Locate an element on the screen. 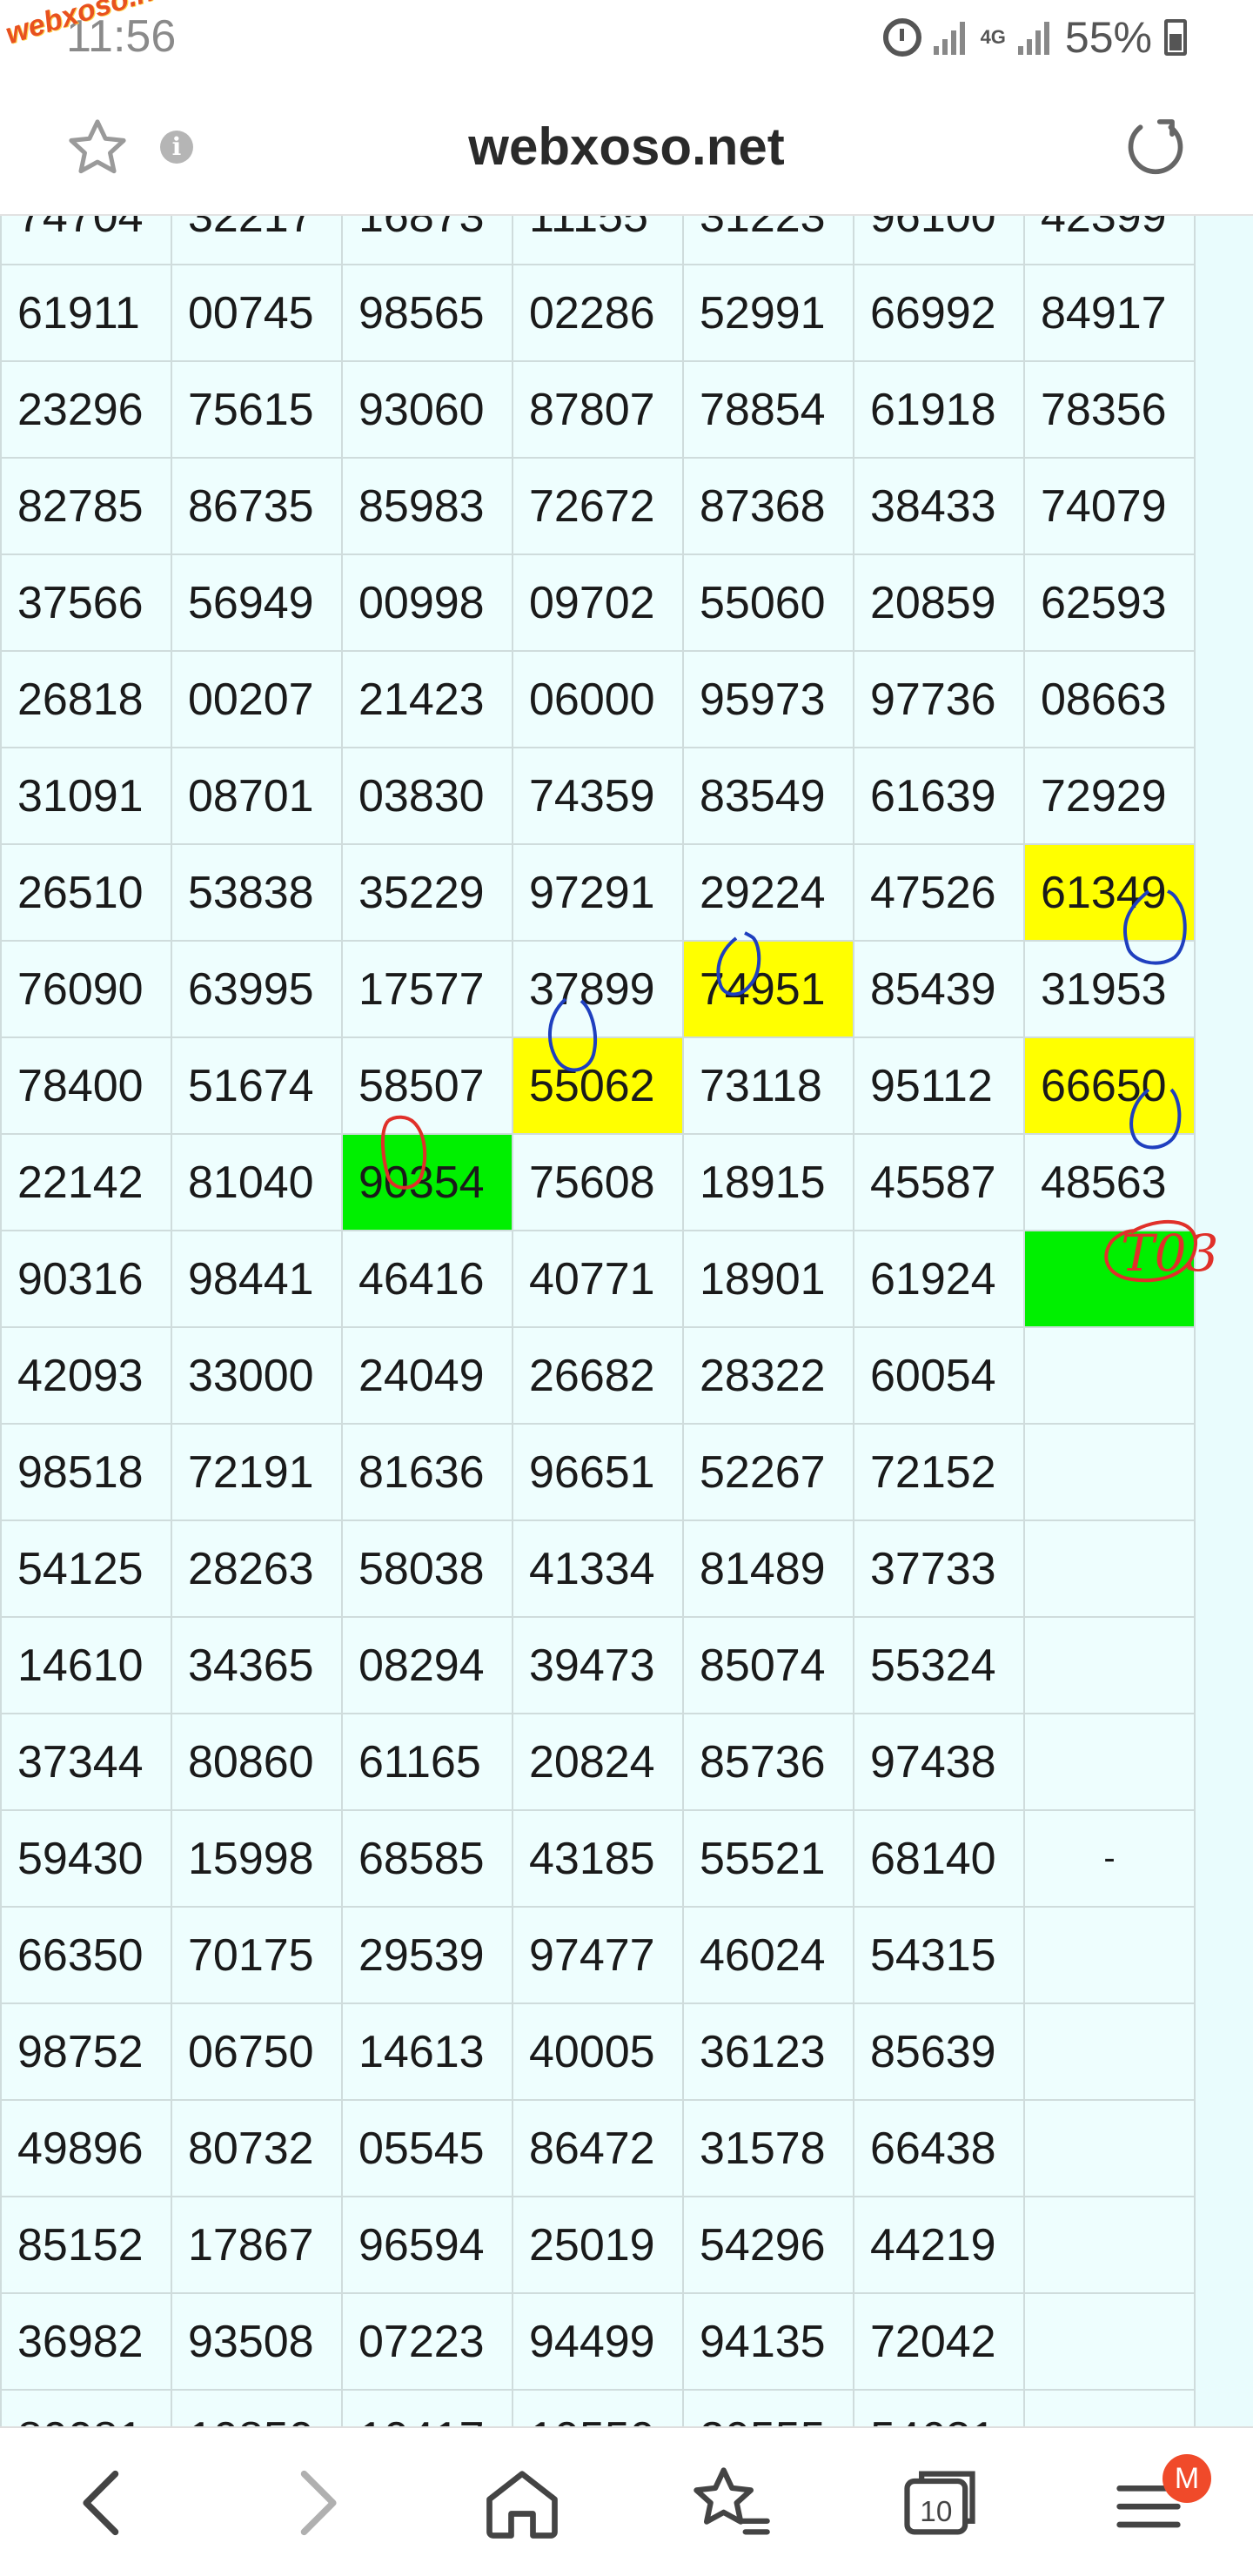  status-icons: 4G 55% is located at coordinates (1034, 37).